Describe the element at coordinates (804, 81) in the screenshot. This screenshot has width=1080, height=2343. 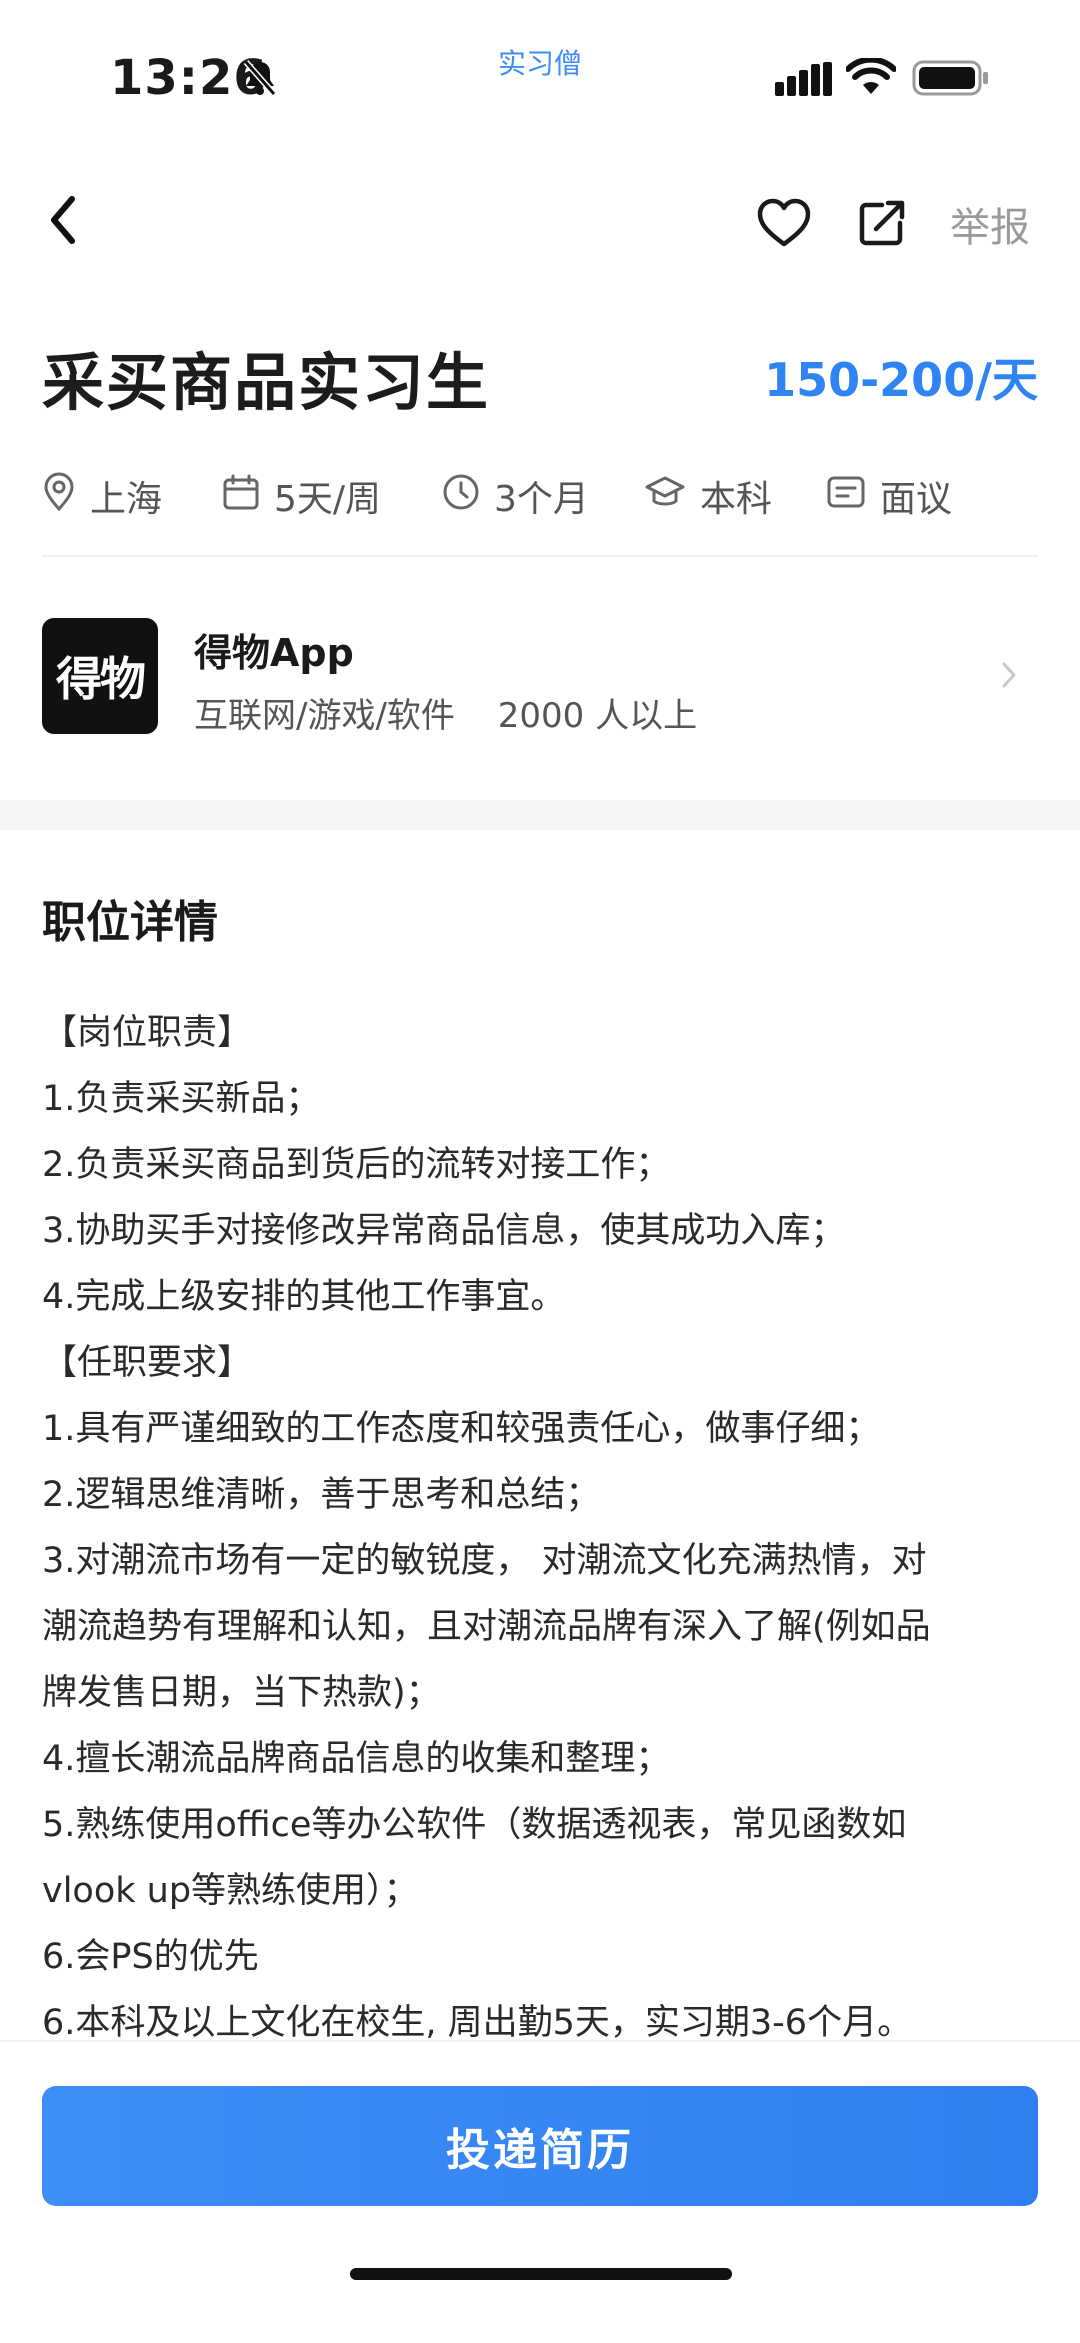
I see `signal-icon` at that location.